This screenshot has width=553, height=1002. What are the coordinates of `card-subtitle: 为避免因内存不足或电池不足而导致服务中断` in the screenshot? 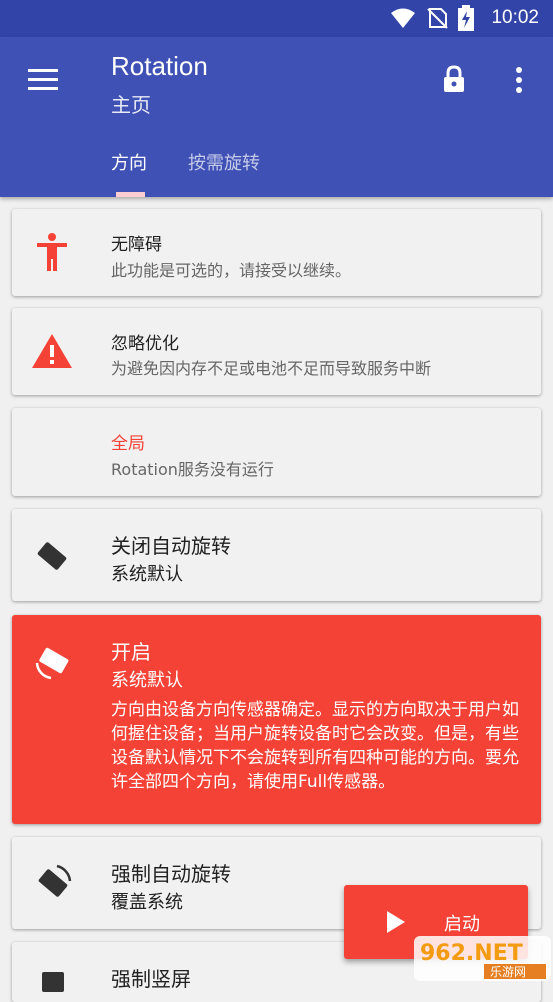 It's located at (271, 368).